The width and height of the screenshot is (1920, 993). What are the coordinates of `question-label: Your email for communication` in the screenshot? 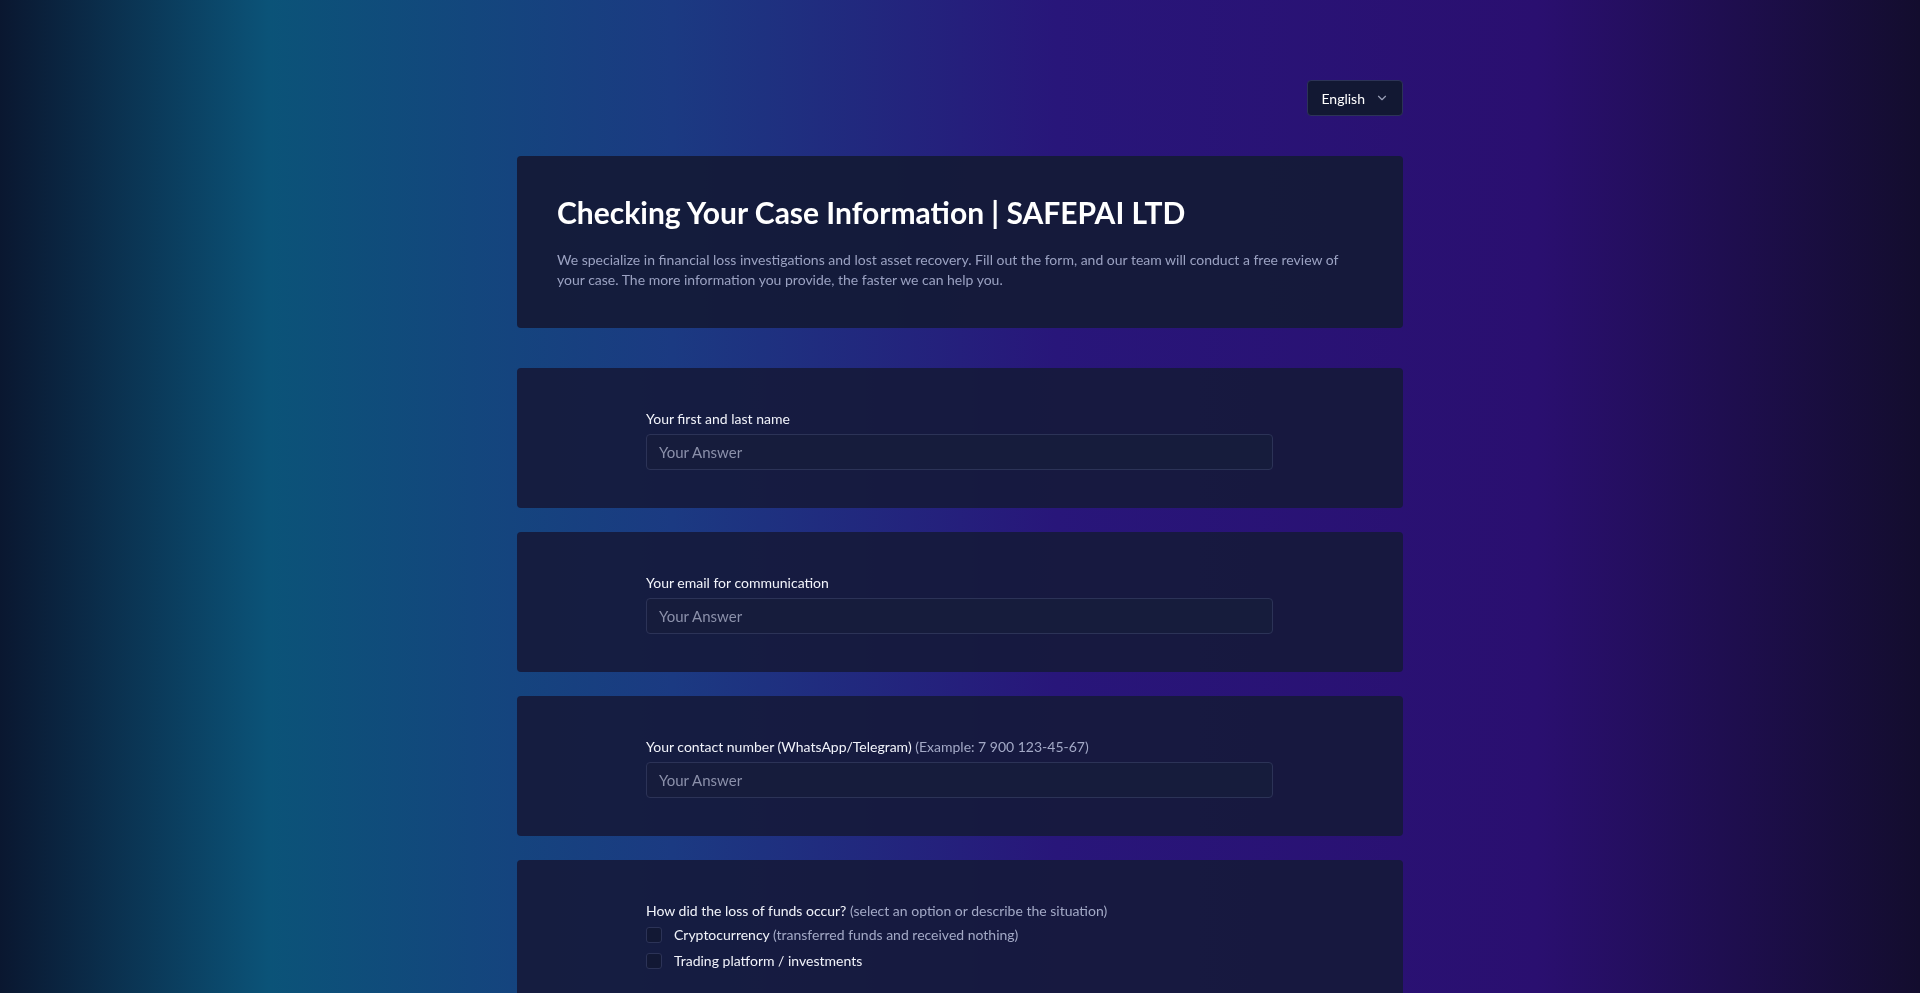 It's located at (738, 582).